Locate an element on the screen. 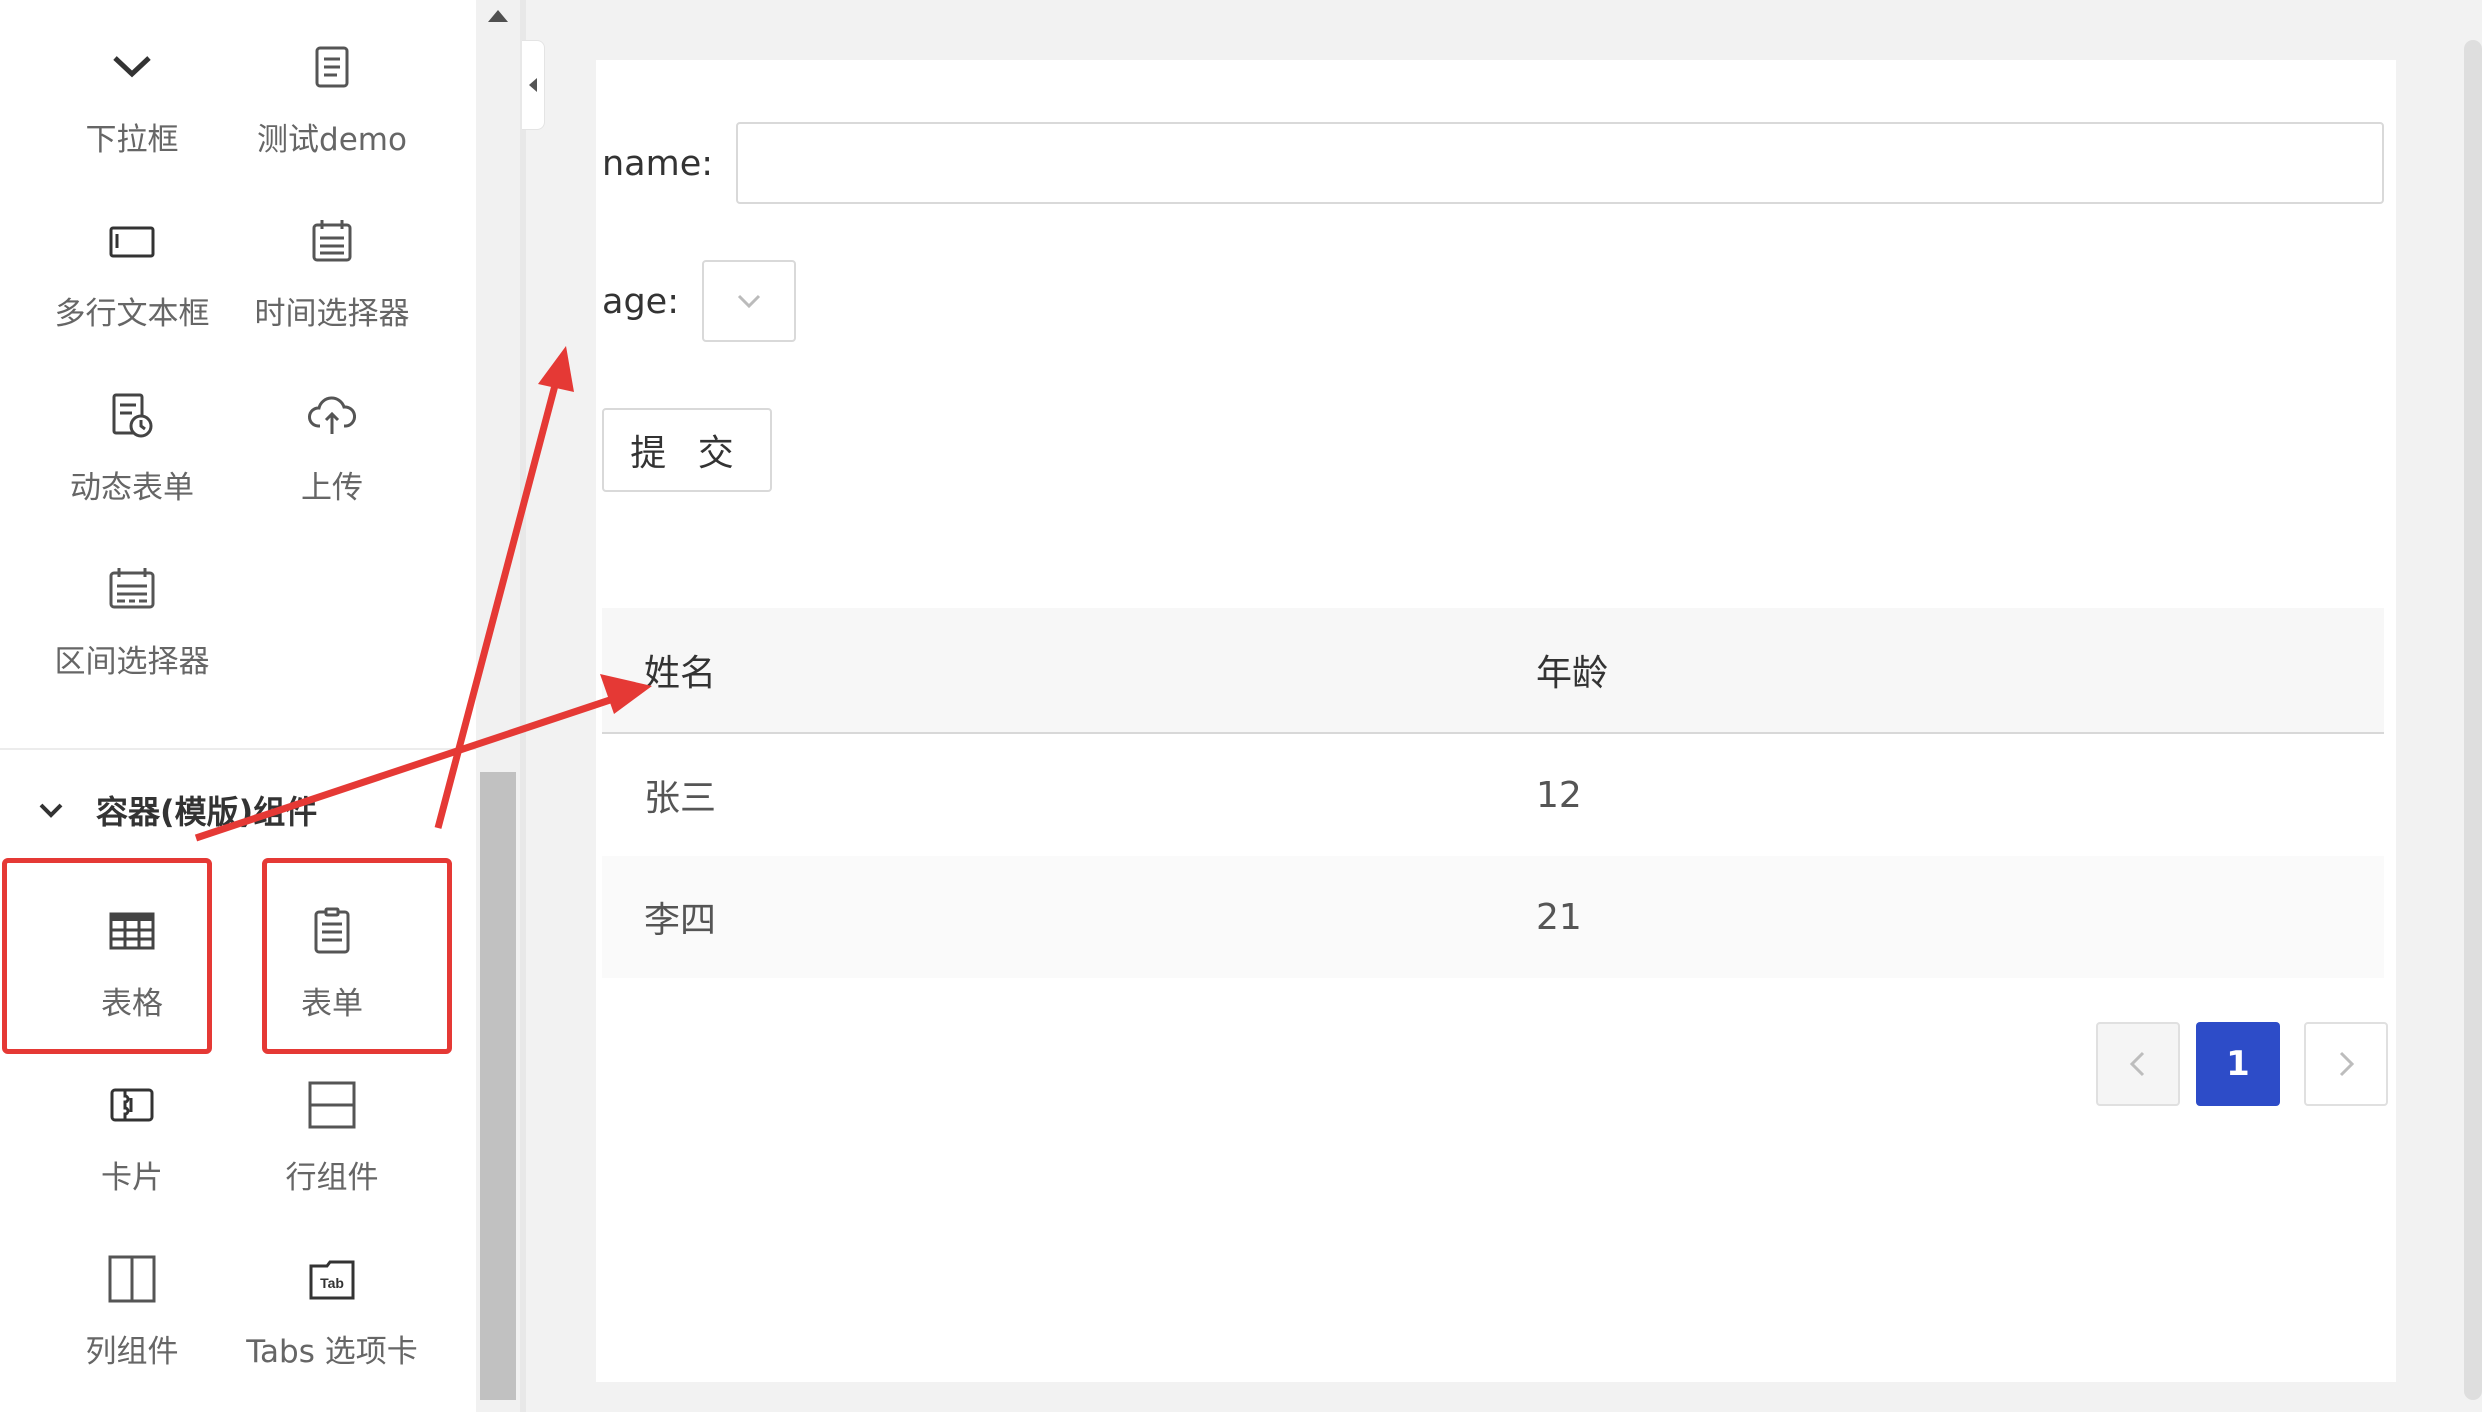 Image resolution: width=2482 pixels, height=1412 pixels. palette-item-label: 列组件 is located at coordinates (132, 1352).